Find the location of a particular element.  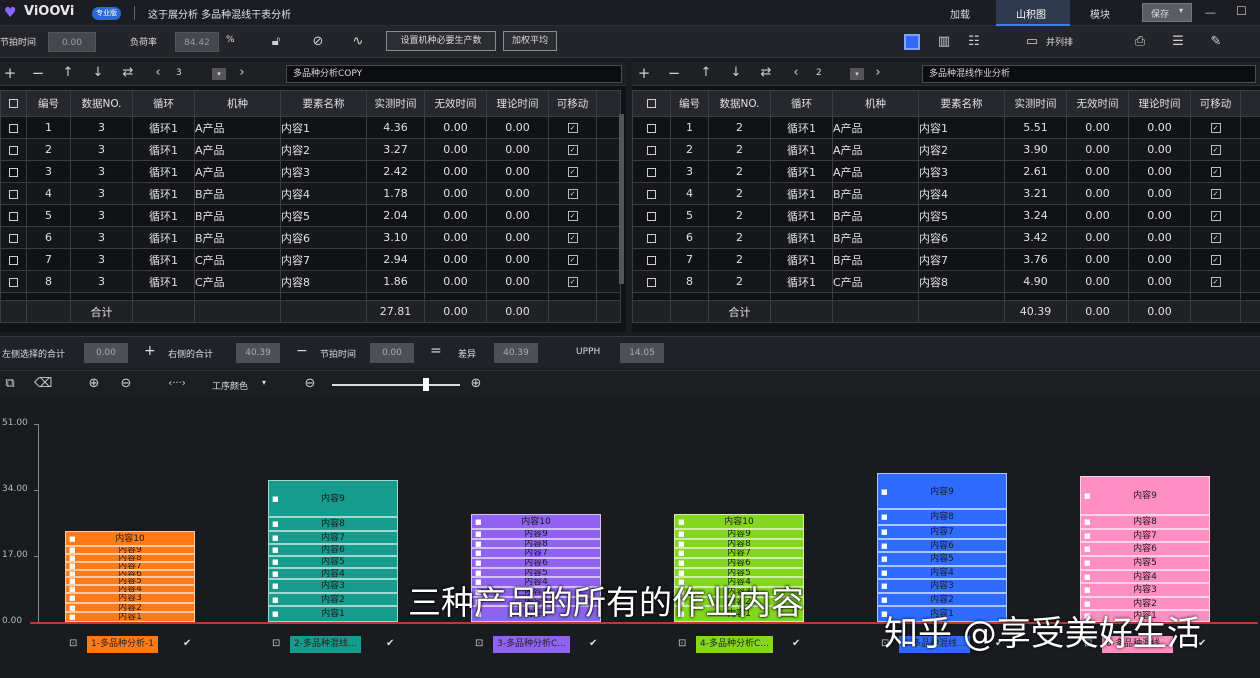

table-cell: B产品 is located at coordinates (237, 193).